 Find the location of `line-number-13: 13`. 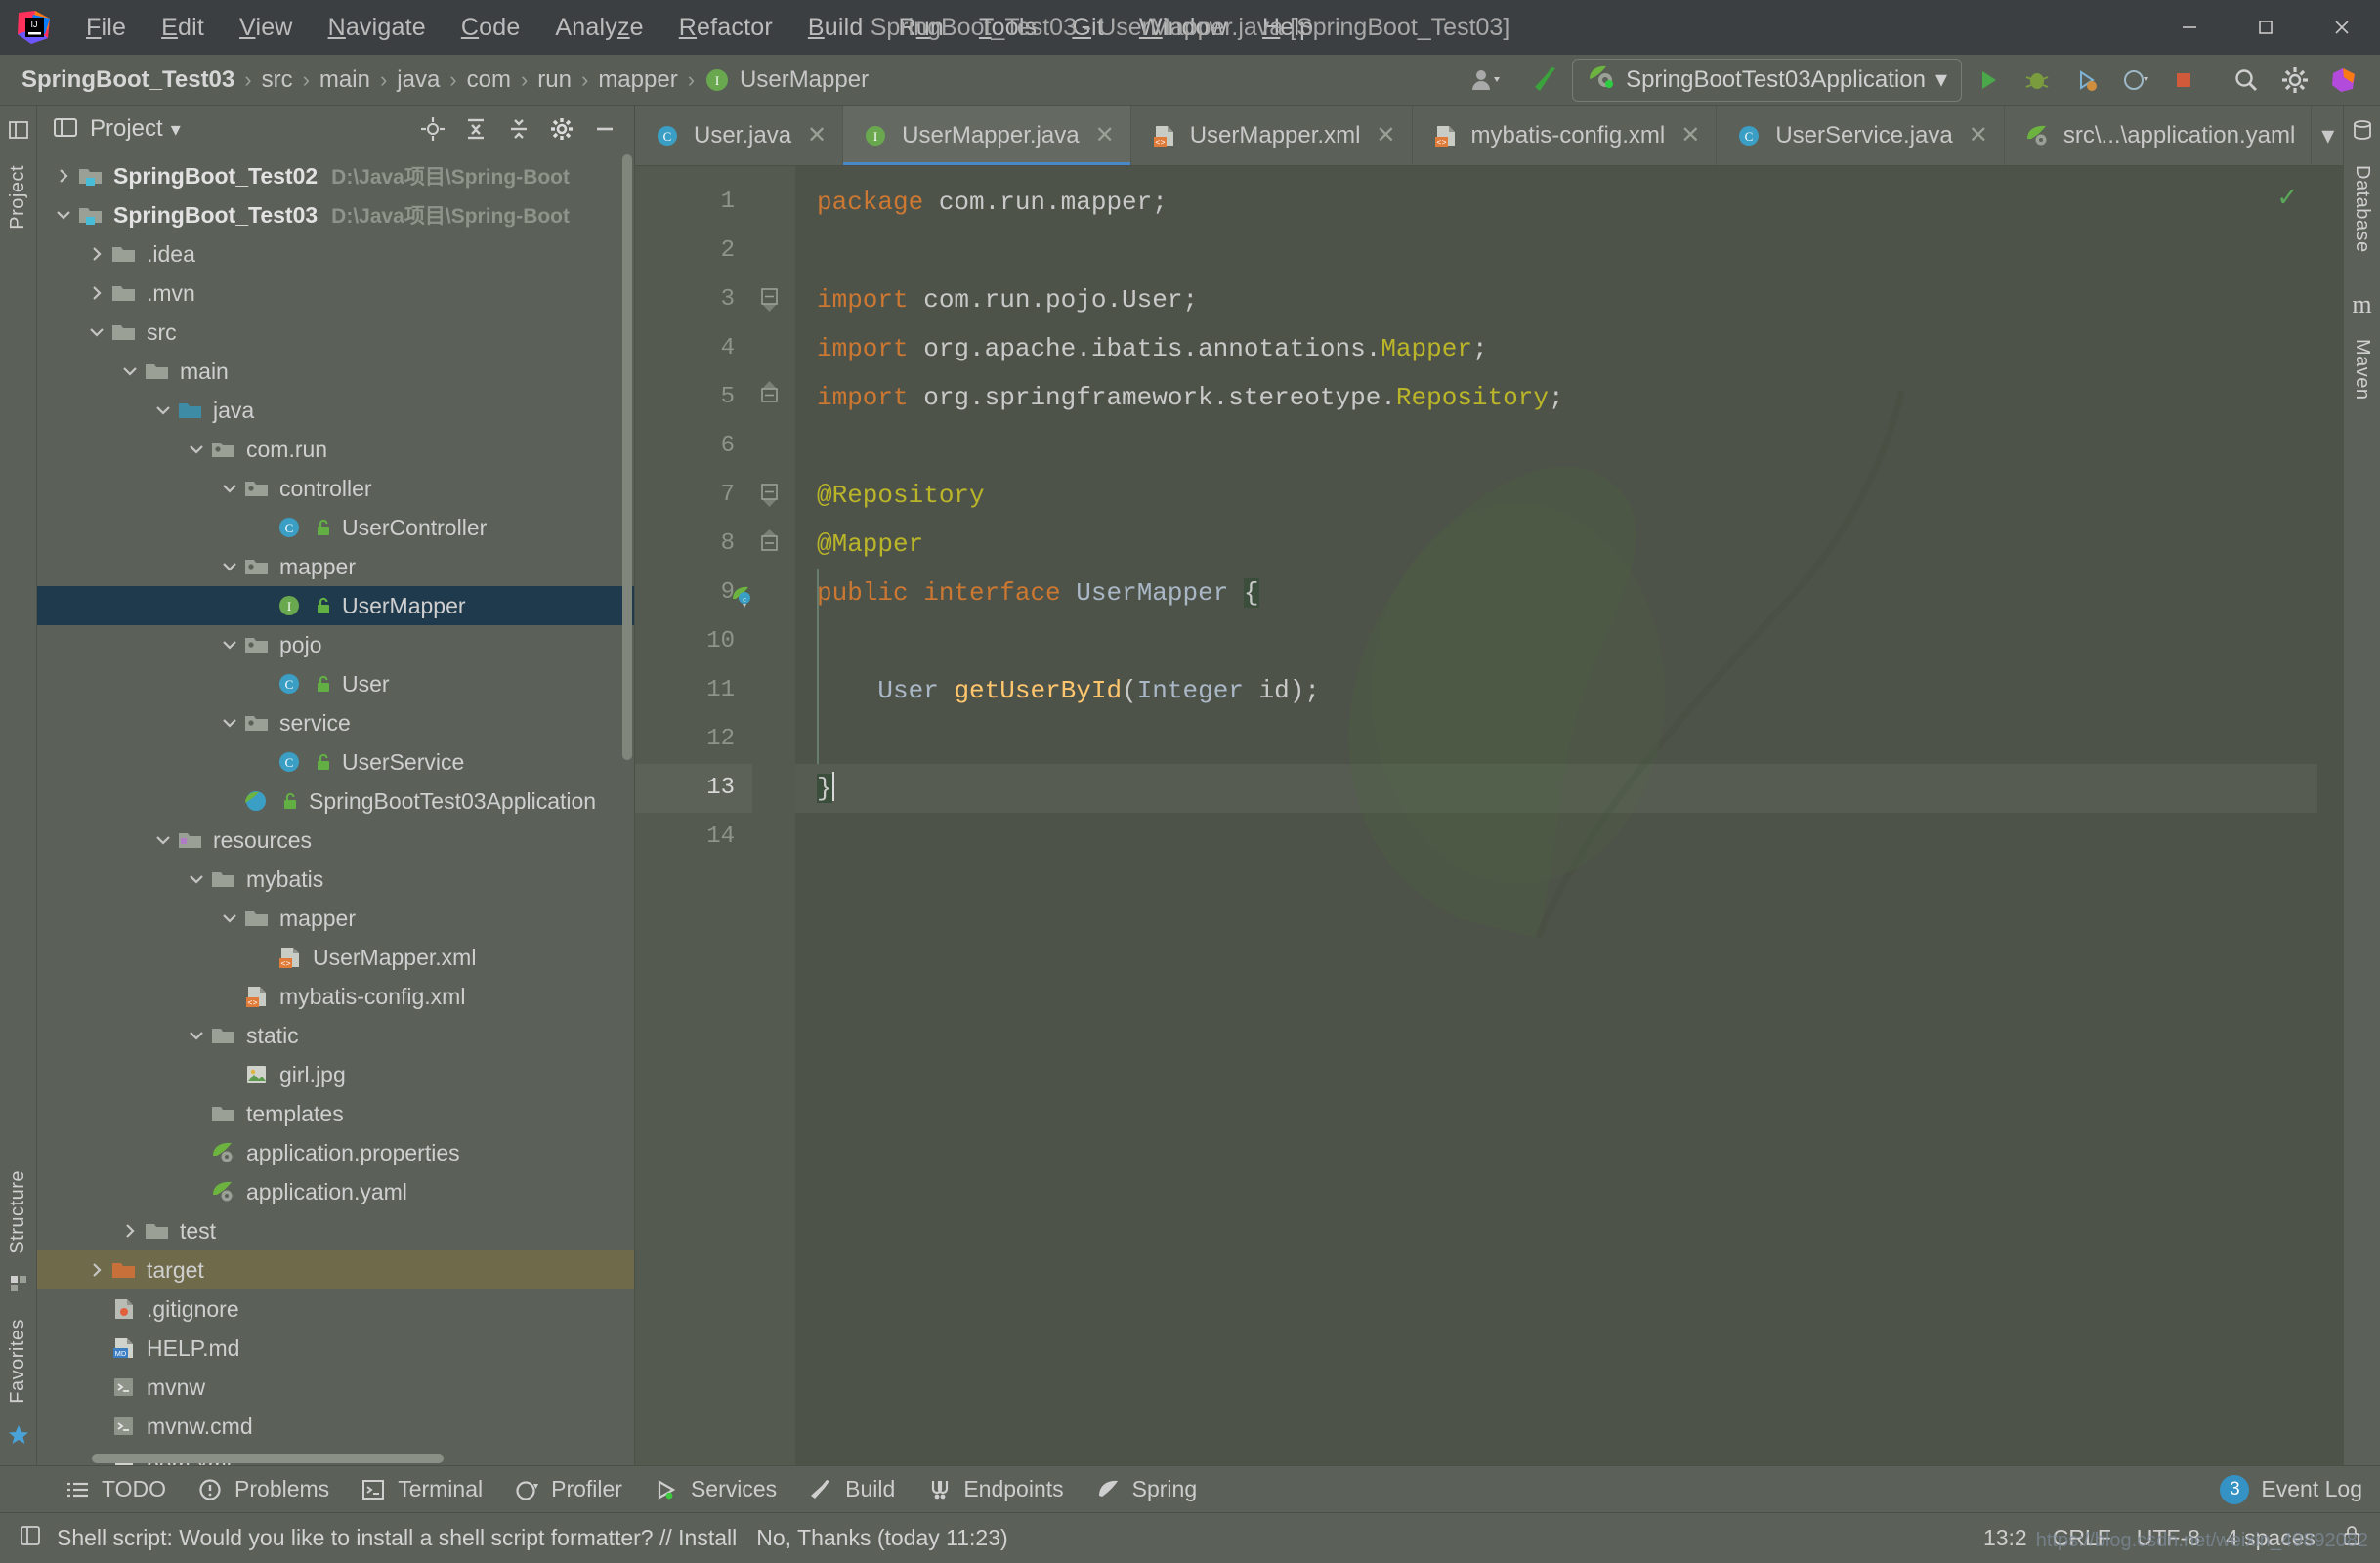

line-number-13: 13 is located at coordinates (693, 788).